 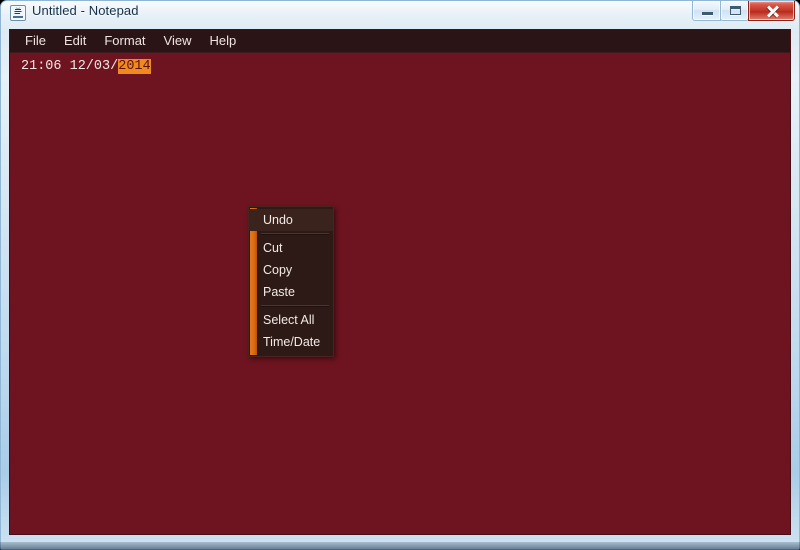 I want to click on context-menu-item-cut: Cut, so click(x=291, y=248).